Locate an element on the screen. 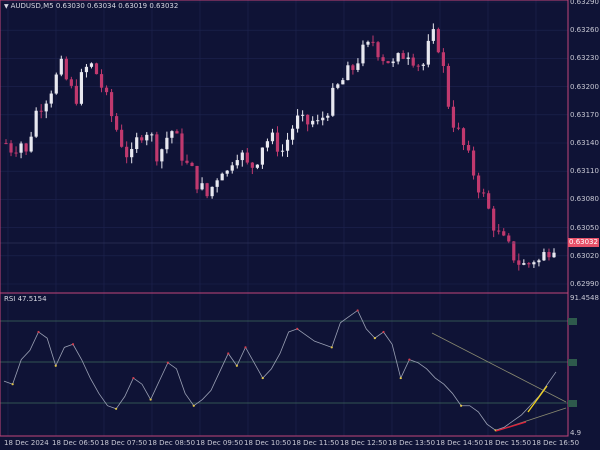  time-tick-label: 18 Dec 06:50 is located at coordinates (76, 443).